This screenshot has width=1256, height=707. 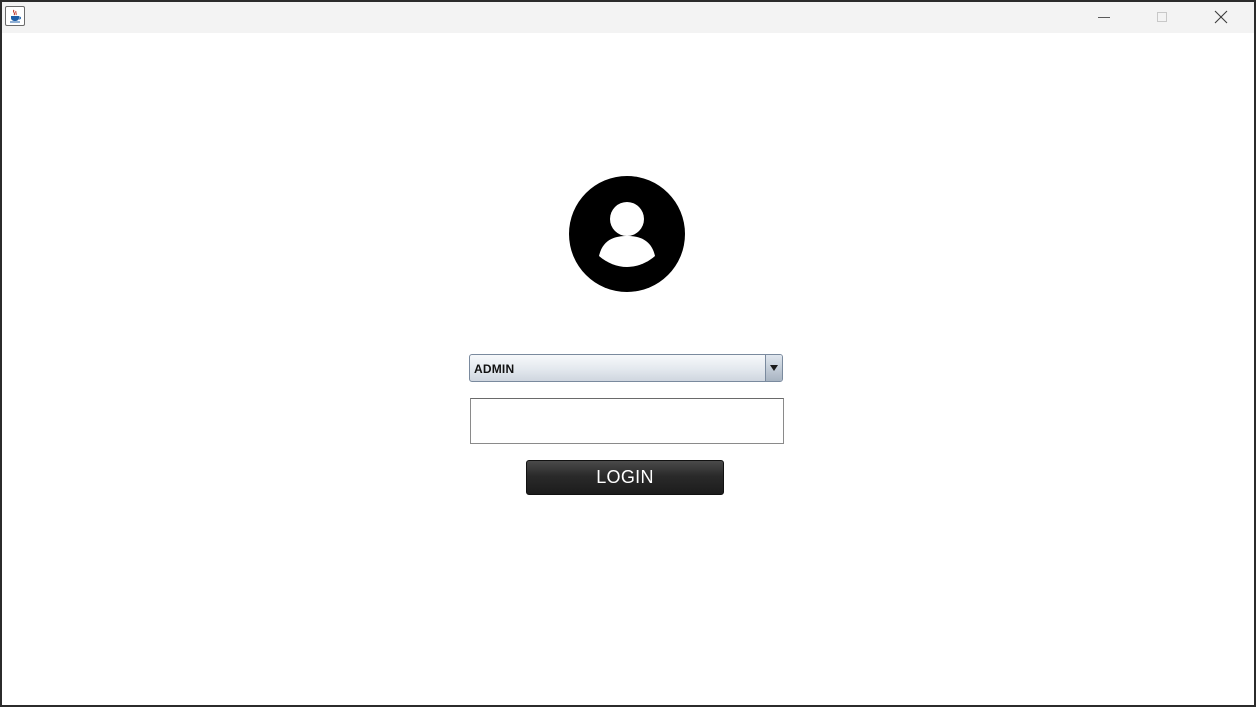 I want to click on role-select: ADMIN, so click(x=626, y=368).